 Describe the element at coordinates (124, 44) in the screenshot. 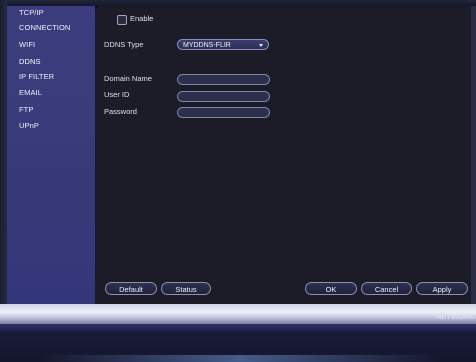

I see `ddns-type-label: DDNS Type` at that location.